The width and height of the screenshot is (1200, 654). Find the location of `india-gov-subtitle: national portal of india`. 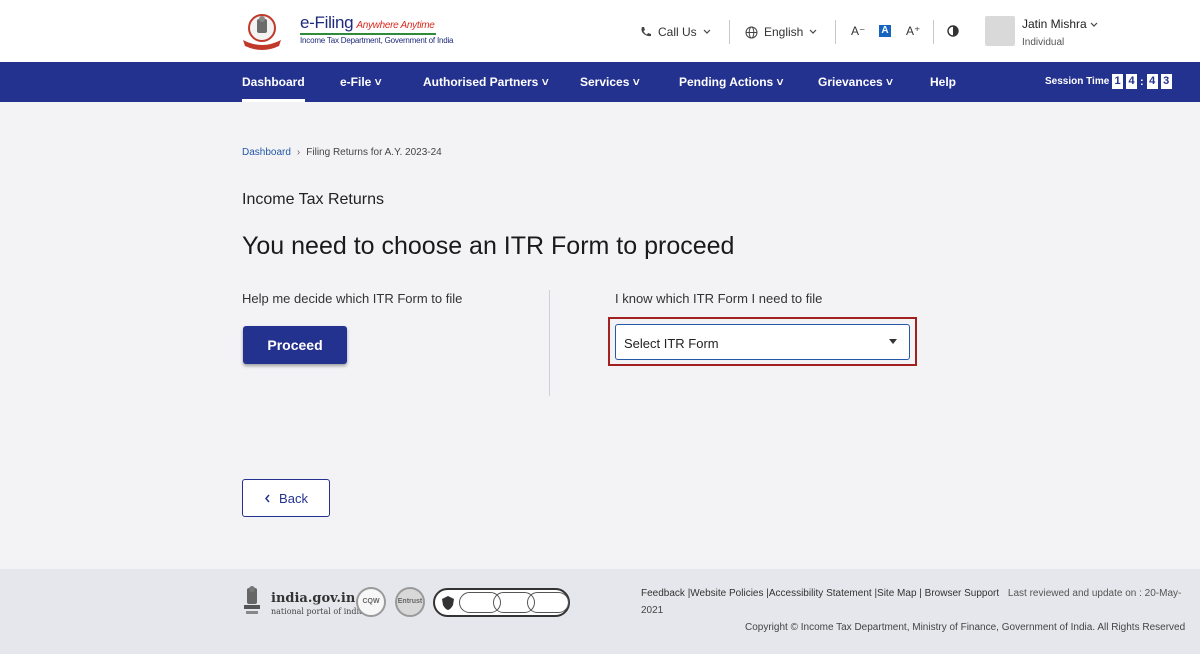

india-gov-subtitle: national portal of india is located at coordinates (317, 611).